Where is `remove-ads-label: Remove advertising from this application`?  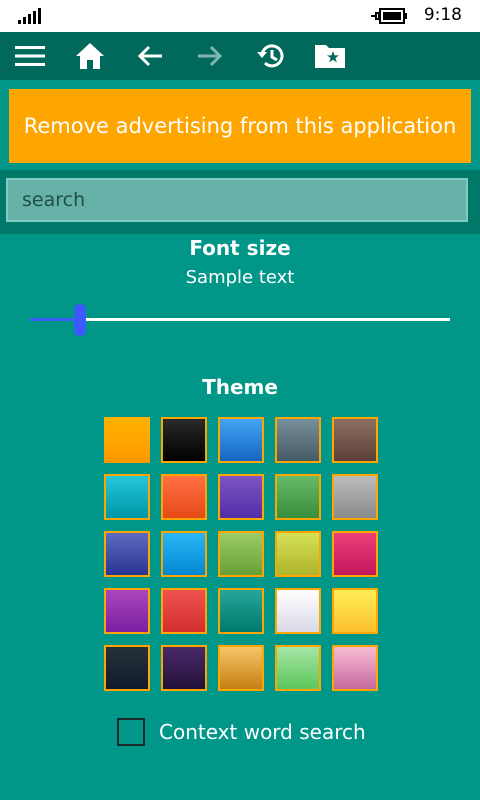 remove-ads-label: Remove advertising from this application is located at coordinates (240, 126).